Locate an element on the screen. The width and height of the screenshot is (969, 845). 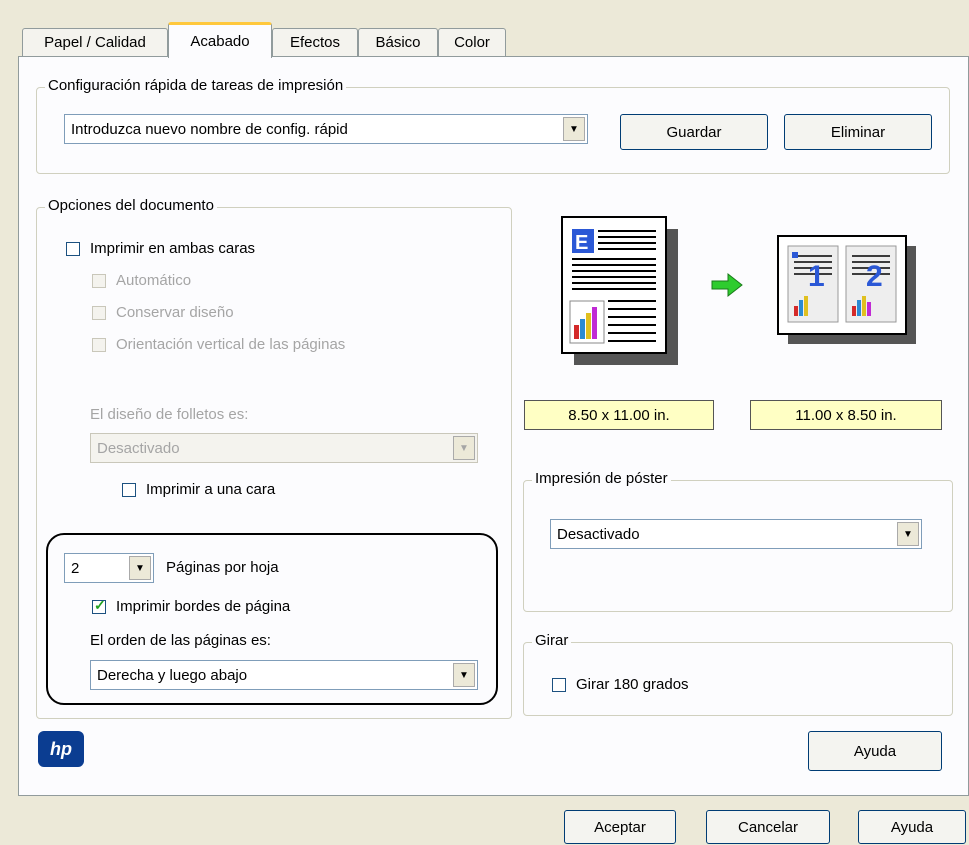
svg-text: 1 is located at coordinates (816, 276).